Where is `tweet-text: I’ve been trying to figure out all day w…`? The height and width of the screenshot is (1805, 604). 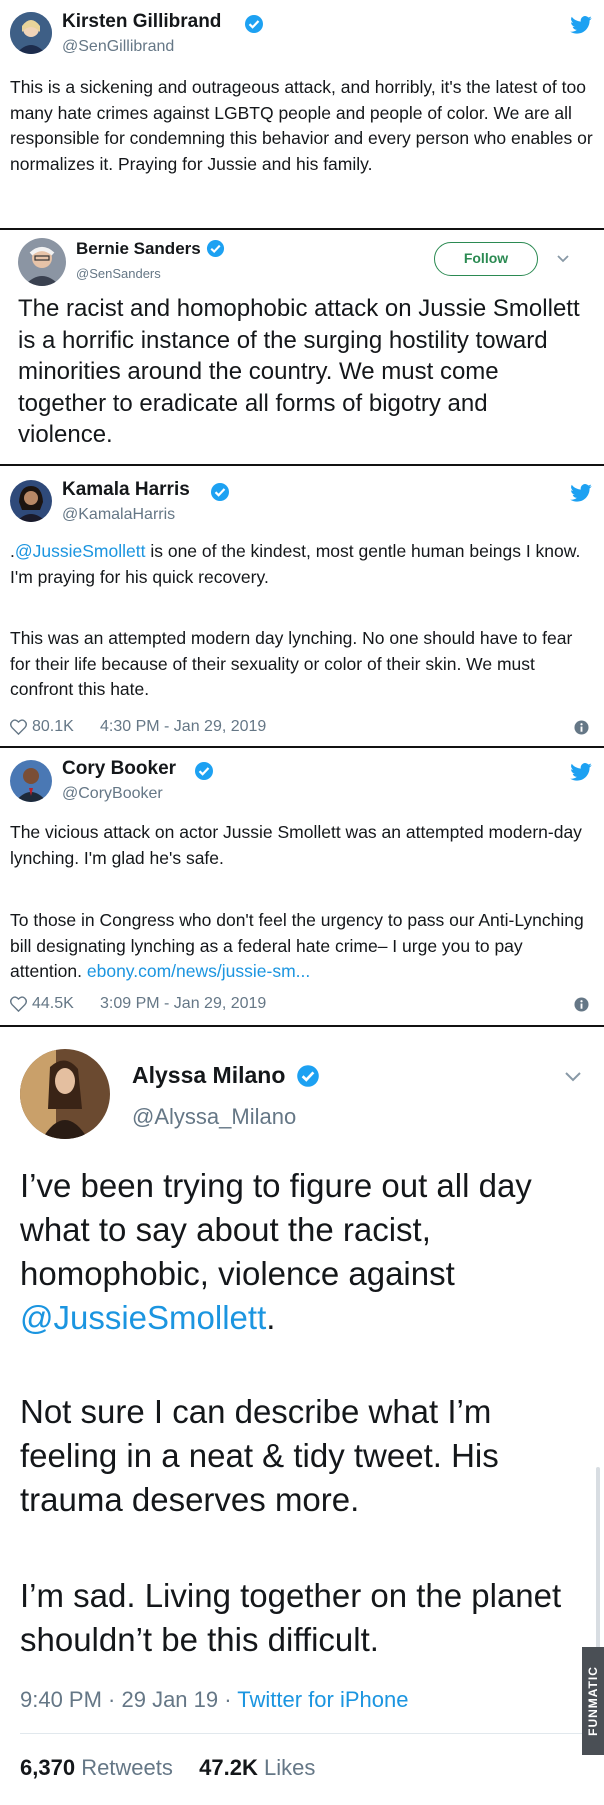
tweet-text: I’ve been trying to figure out all day w… is located at coordinates (300, 1252).